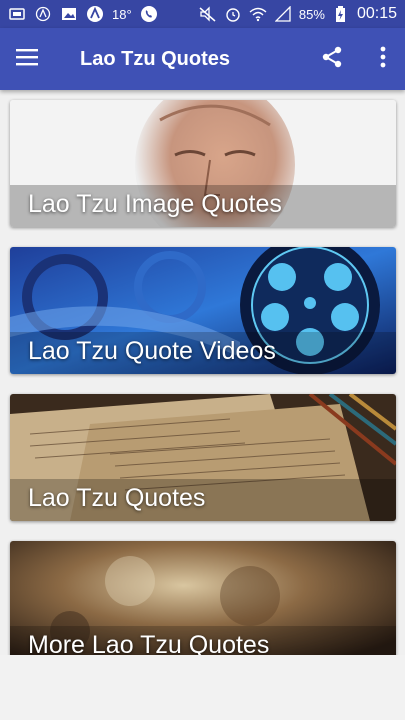 Image resolution: width=405 pixels, height=720 pixels. I want to click on menu-button, so click(28, 59).